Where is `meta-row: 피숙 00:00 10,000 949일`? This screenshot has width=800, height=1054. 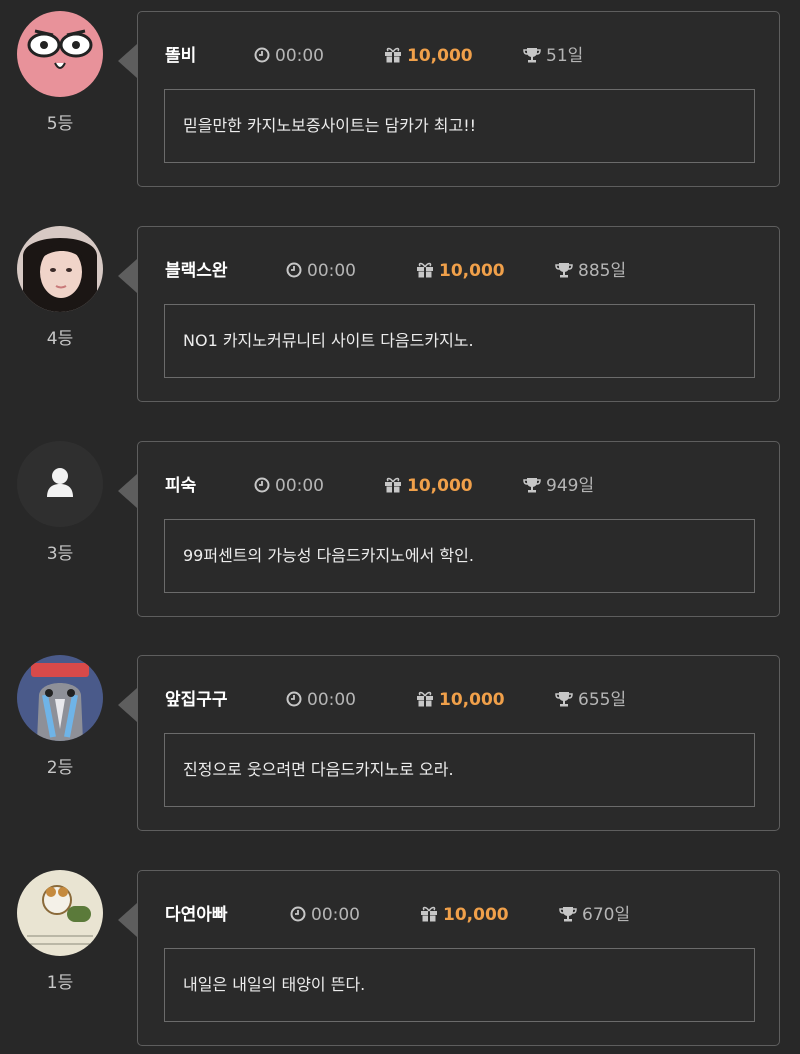
meta-row: 피숙 00:00 10,000 949일 is located at coordinates (458, 486).